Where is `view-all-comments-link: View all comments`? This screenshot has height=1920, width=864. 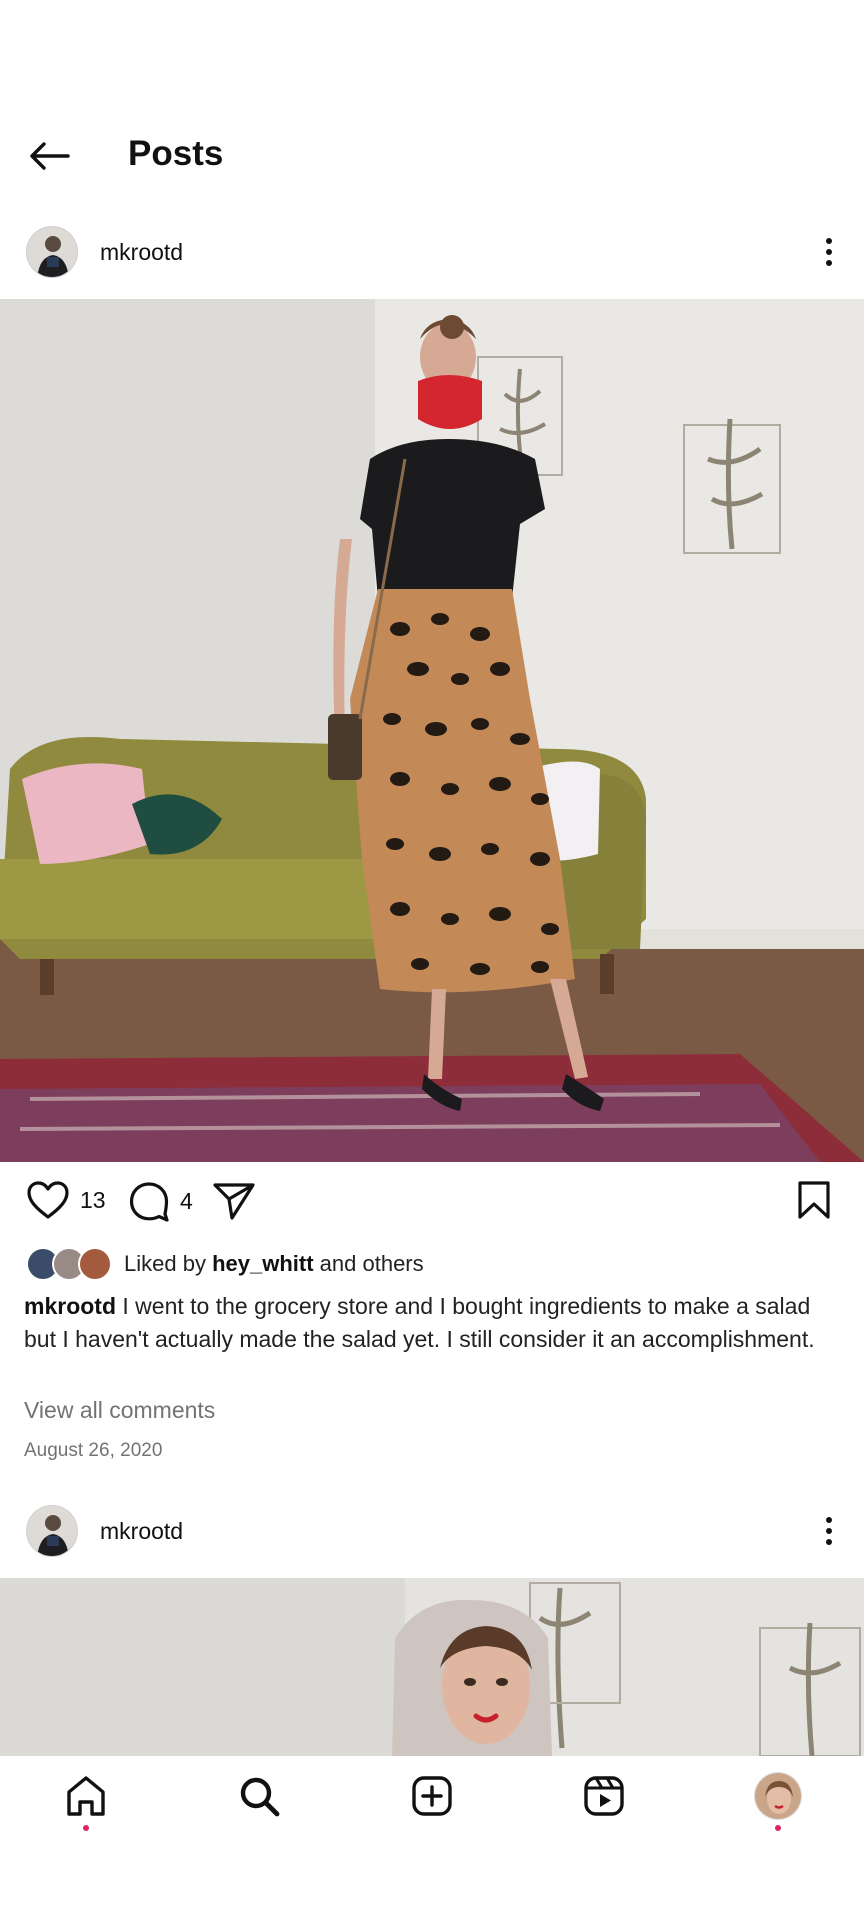
view-all-comments-link: View all comments is located at coordinates (119, 1410).